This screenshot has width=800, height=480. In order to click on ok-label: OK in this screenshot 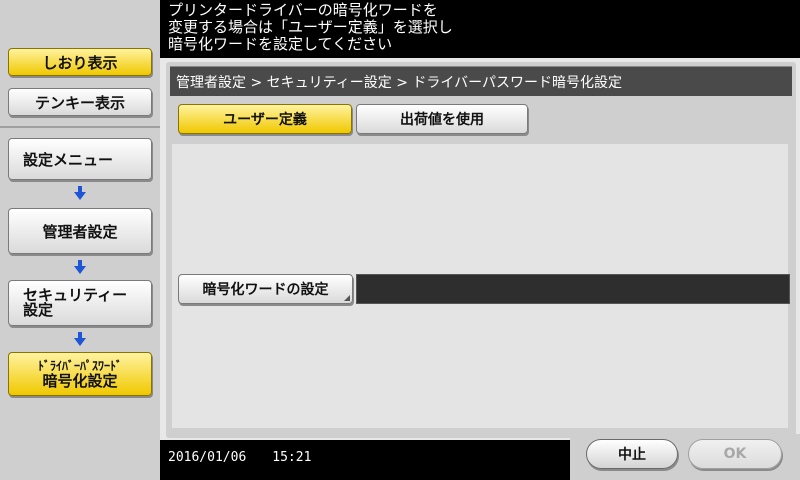, I will do `click(735, 454)`.